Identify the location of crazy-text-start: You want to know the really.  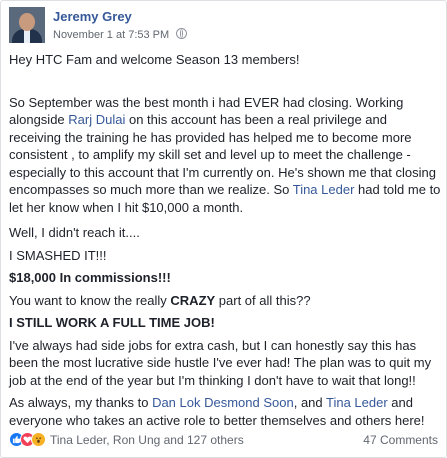
(90, 300).